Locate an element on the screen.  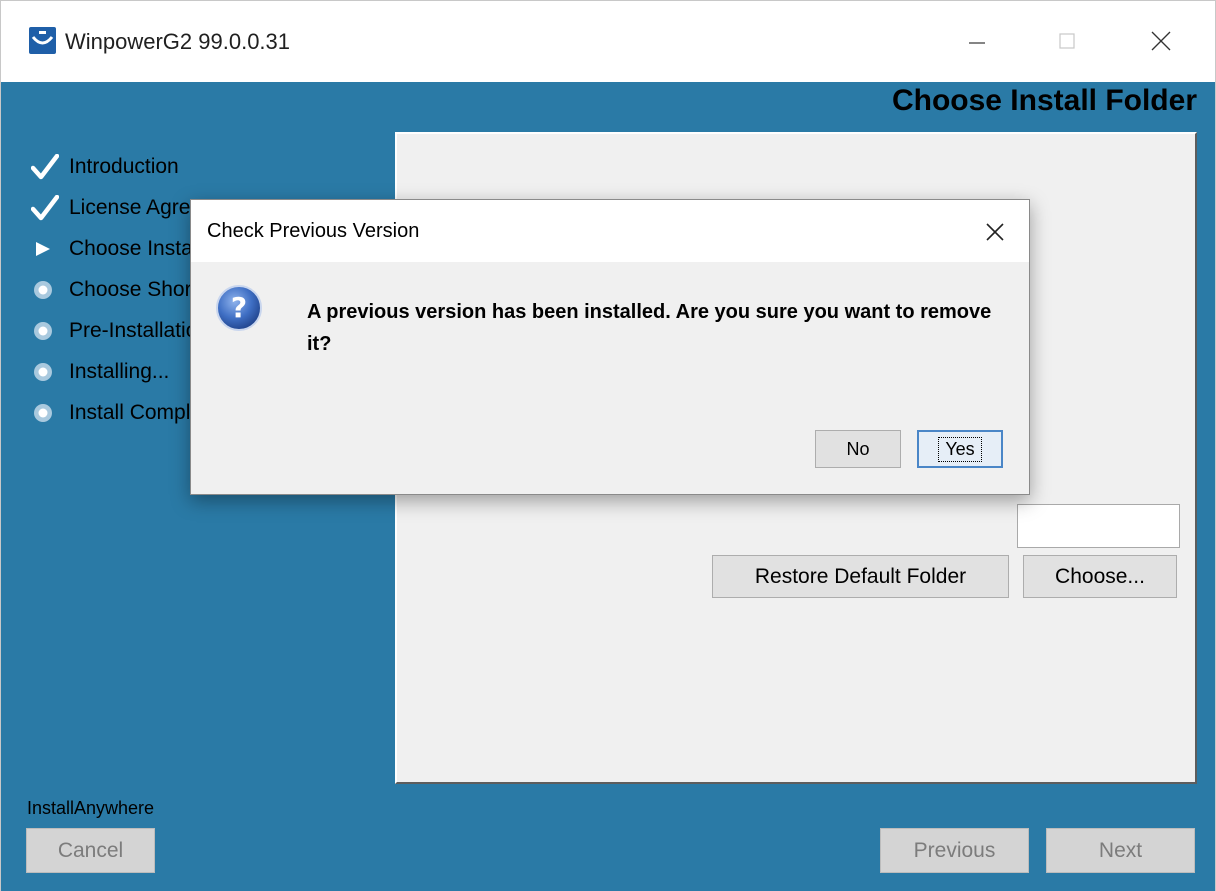
yes-button-label: Yes is located at coordinates (960, 449).